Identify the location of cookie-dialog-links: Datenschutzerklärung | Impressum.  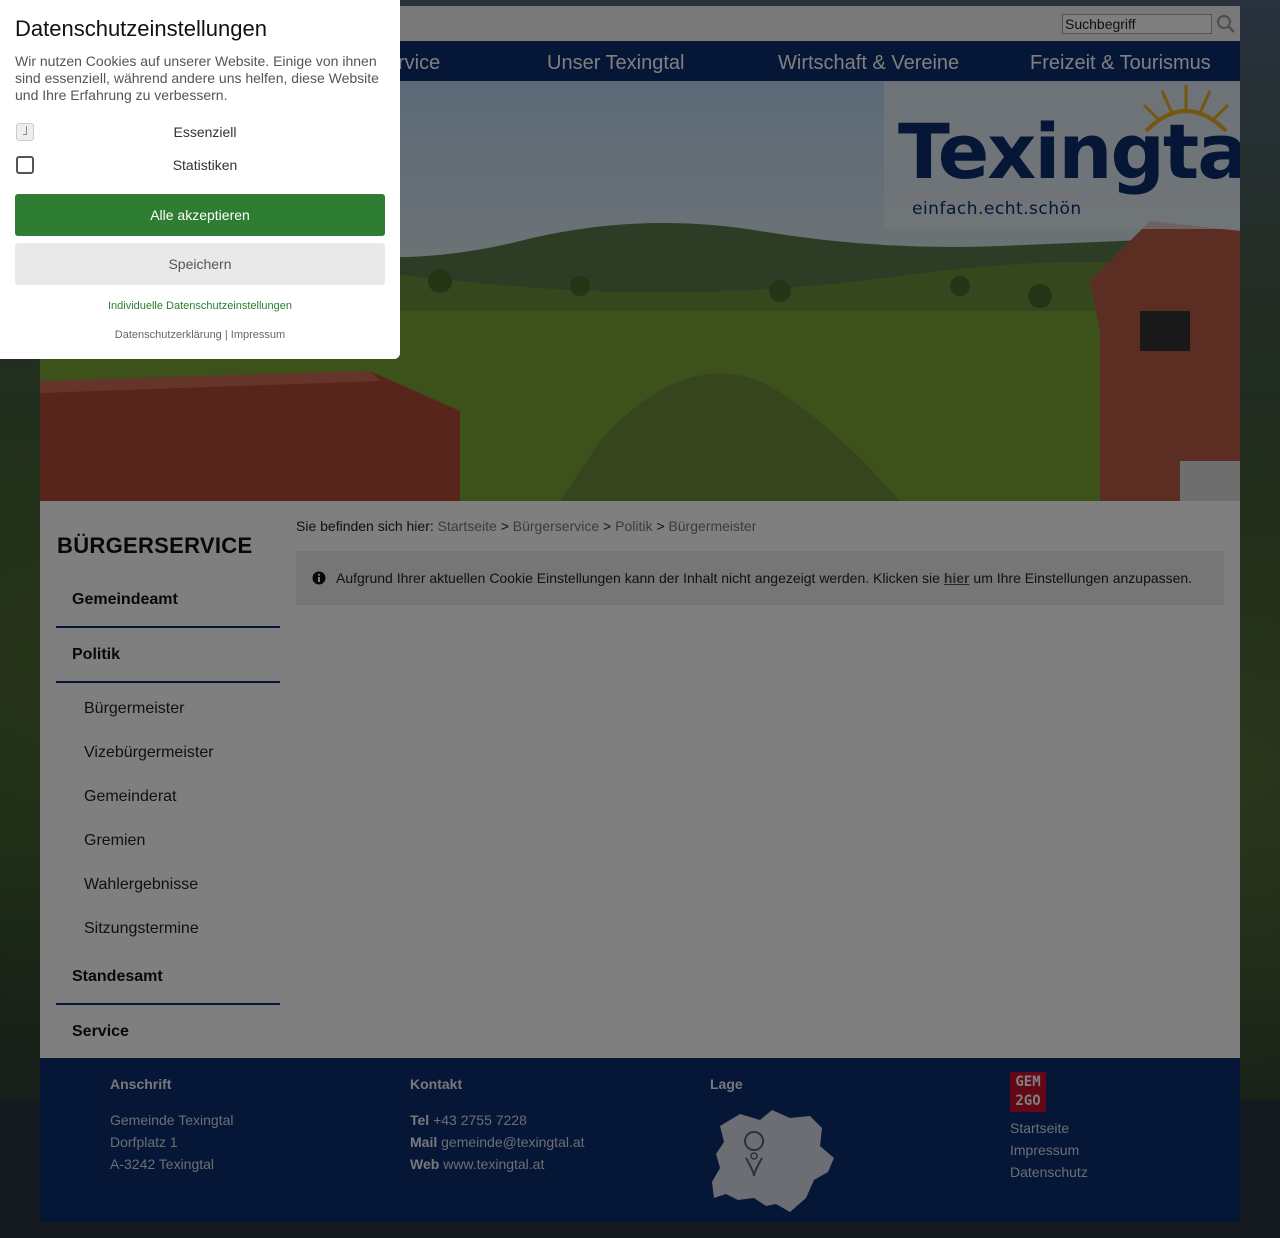
(200, 335).